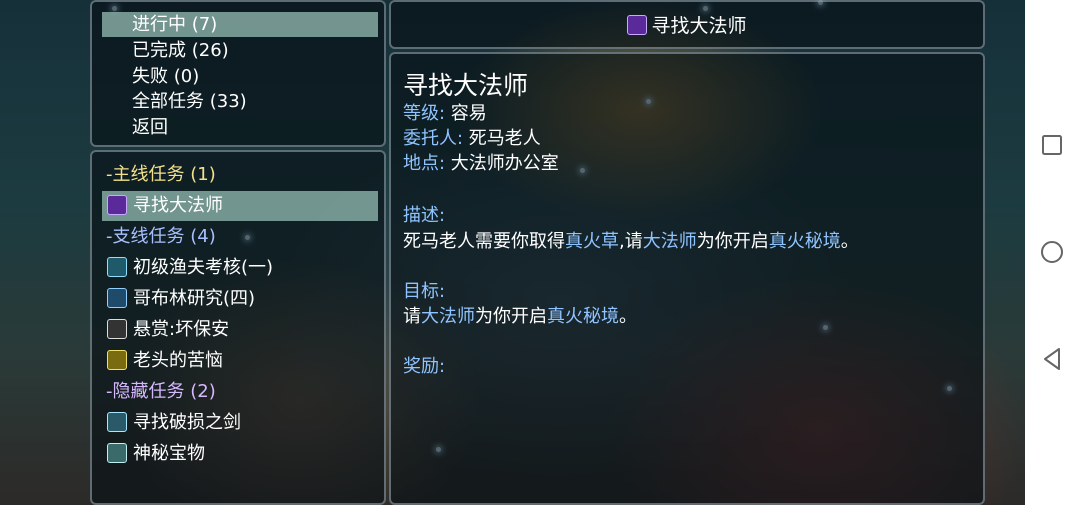 The image size is (1080, 505). Describe the element at coordinates (511, 316) in the screenshot. I see `goal-text-part: 为你开启` at that location.